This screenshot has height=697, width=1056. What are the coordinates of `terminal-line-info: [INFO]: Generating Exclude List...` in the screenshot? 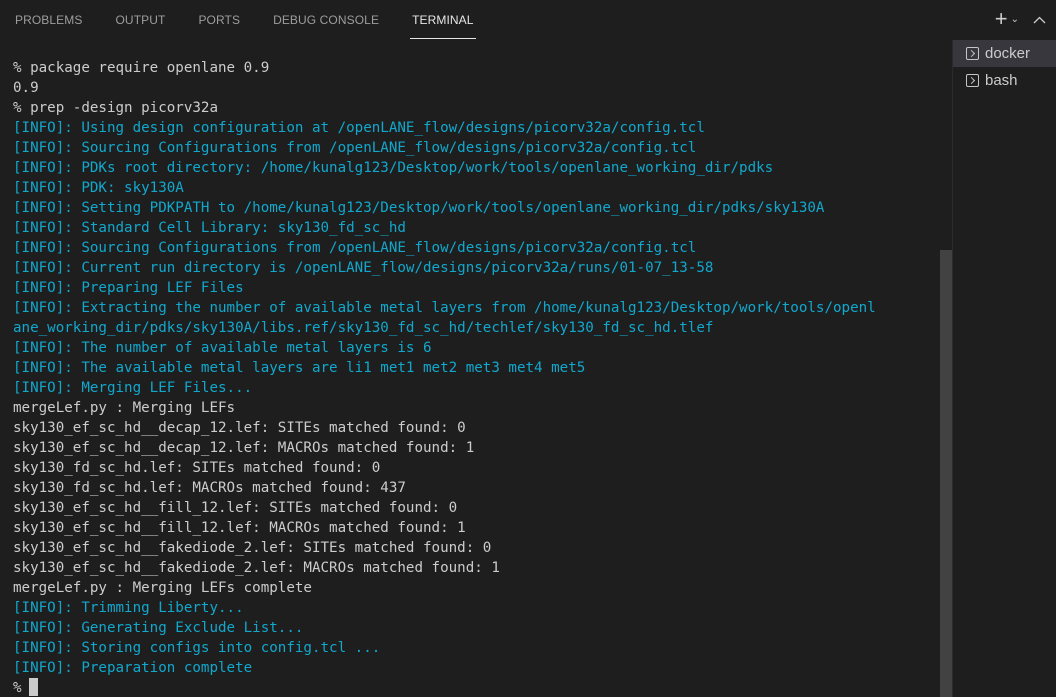 It's located at (158, 628).